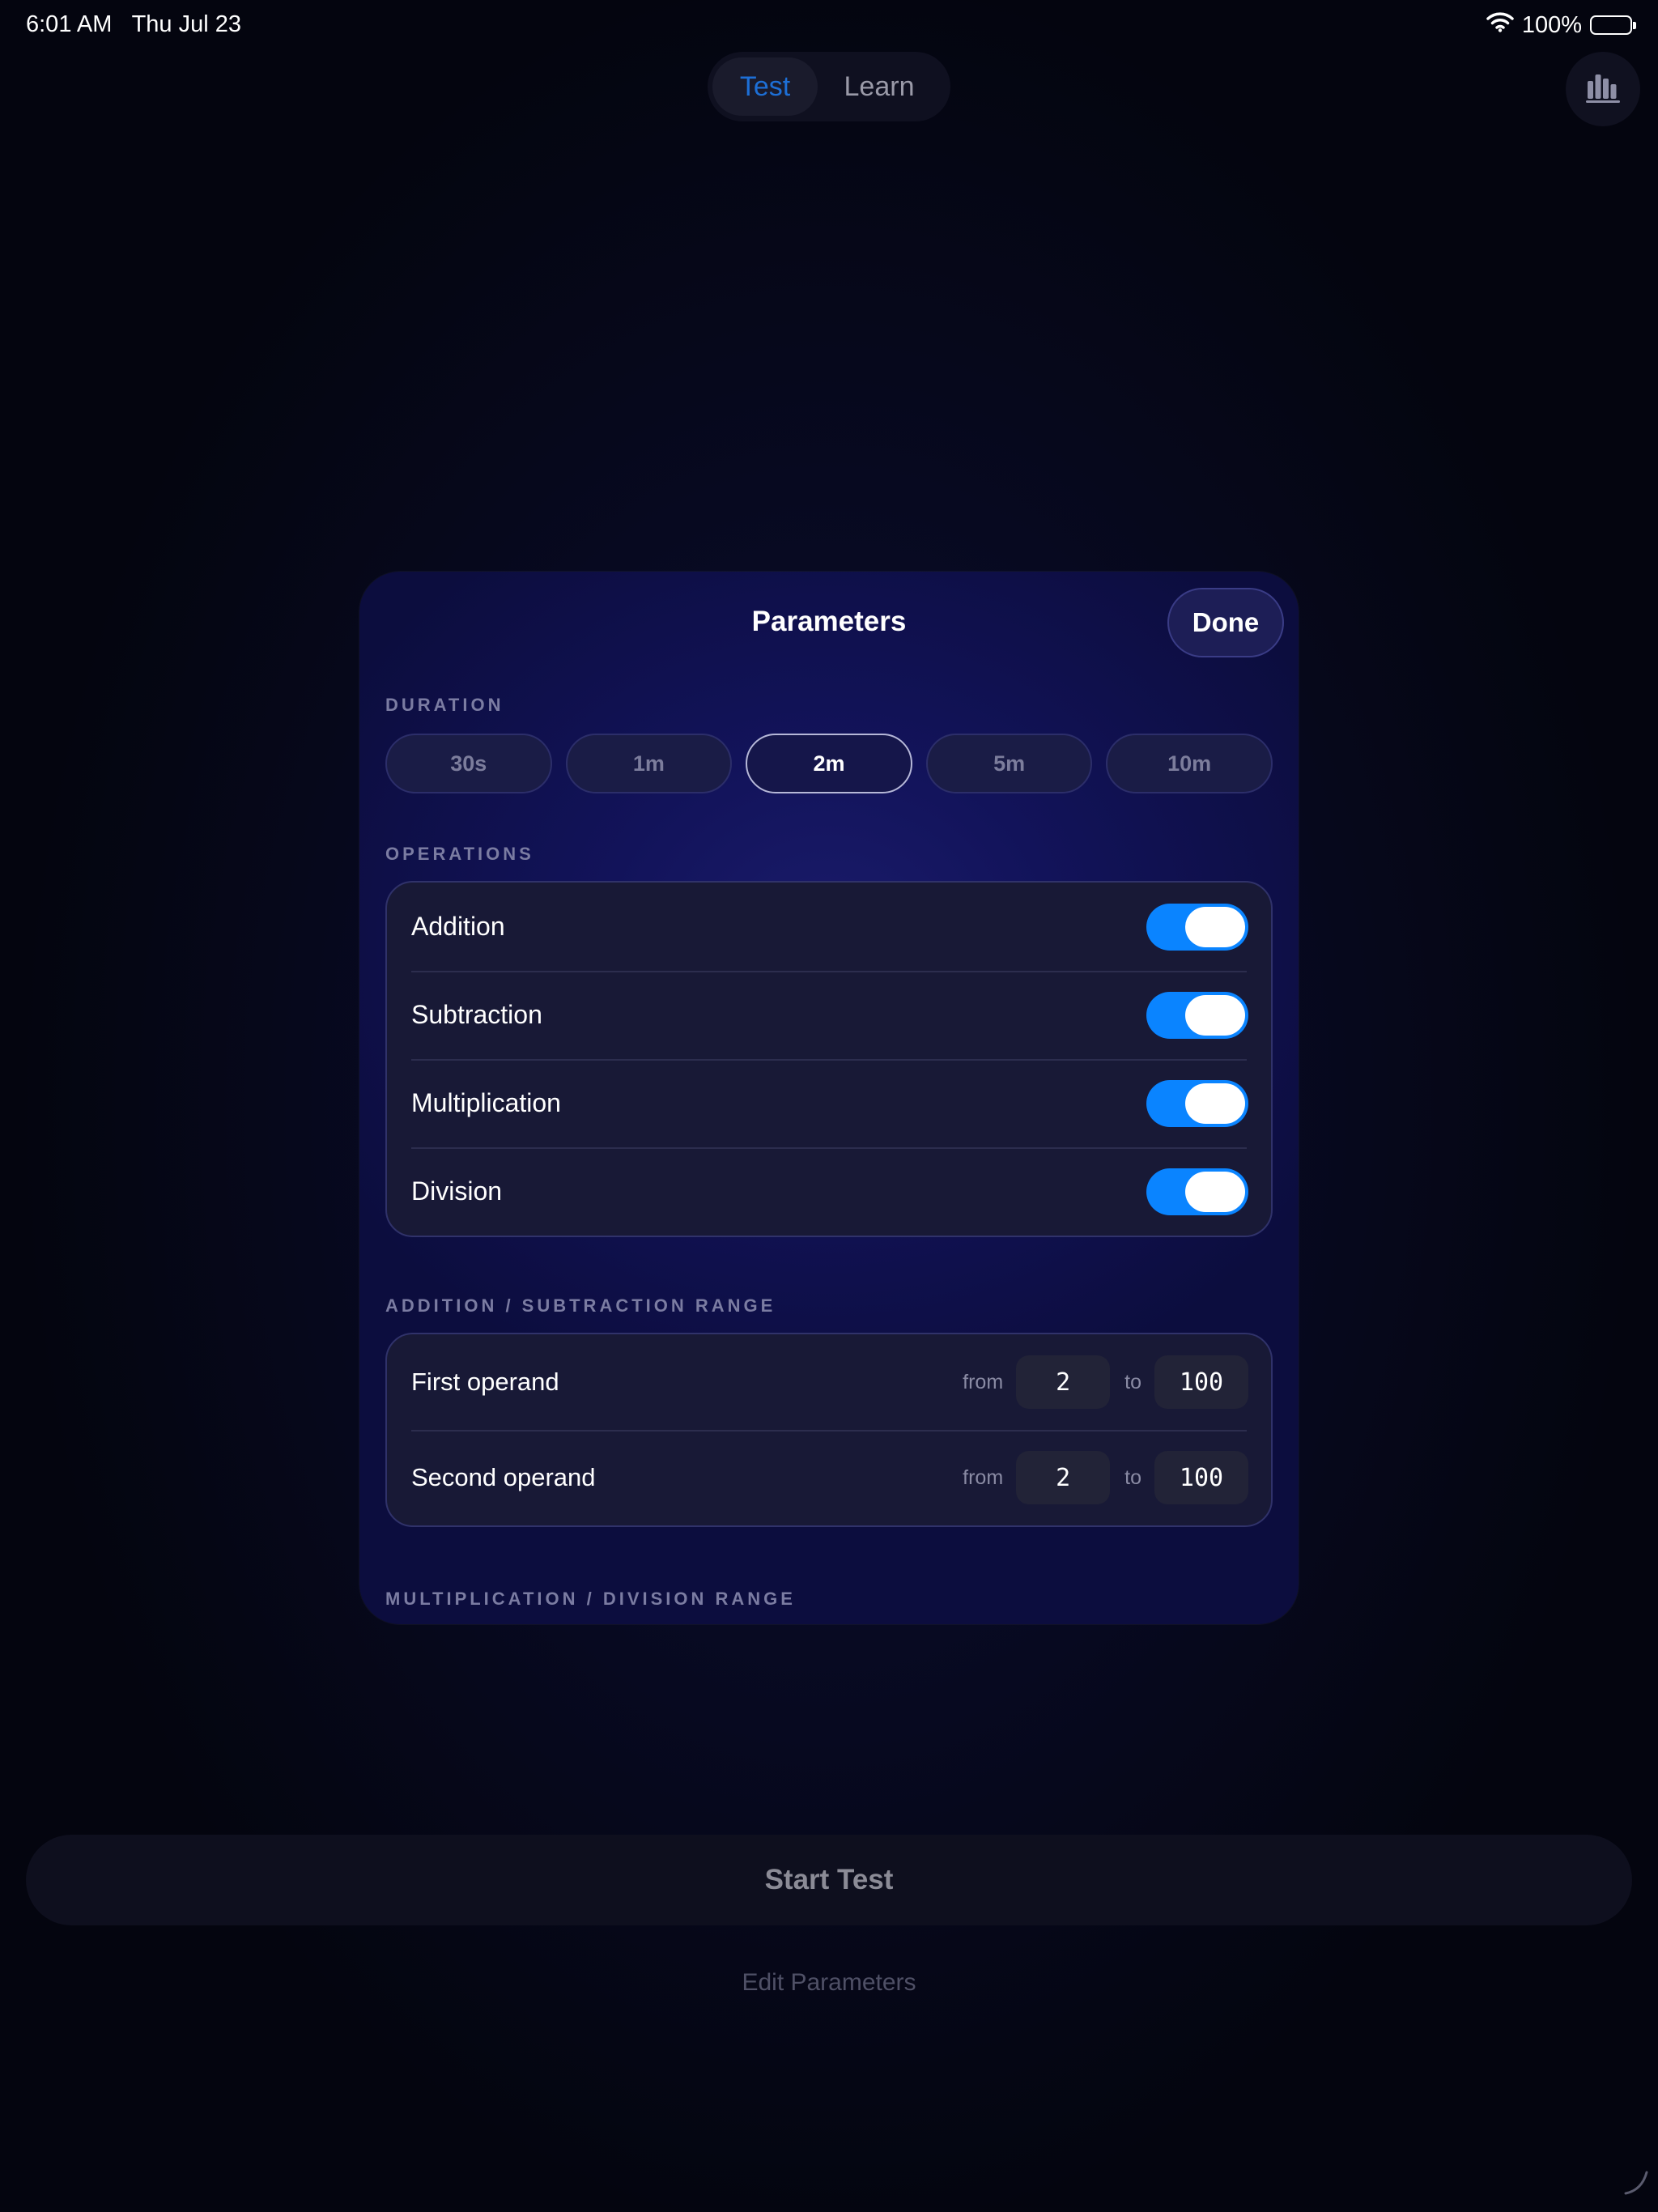  Describe the element at coordinates (1201, 1382) in the screenshot. I see `first-operand-to-field: 100` at that location.